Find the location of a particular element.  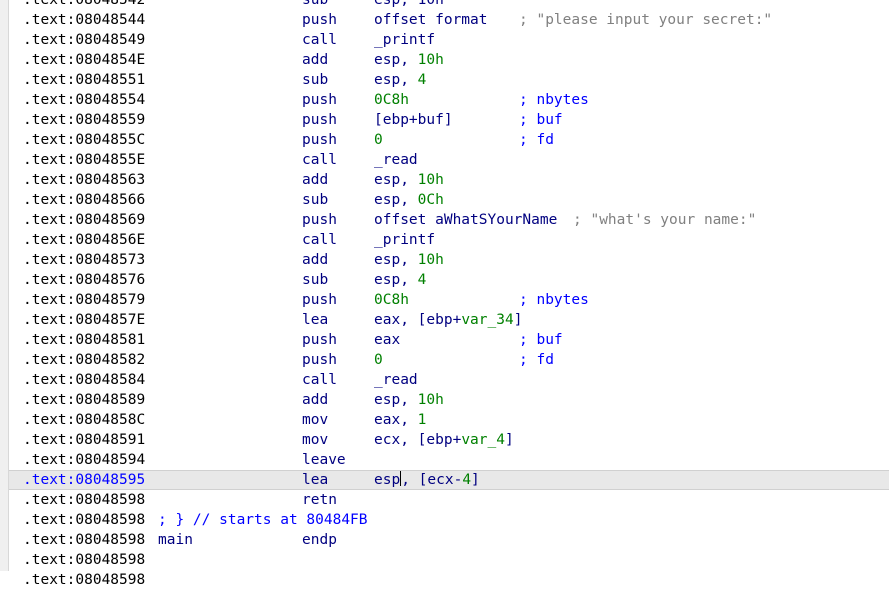

listing-line: .text:08048598 is located at coordinates (449, 580).